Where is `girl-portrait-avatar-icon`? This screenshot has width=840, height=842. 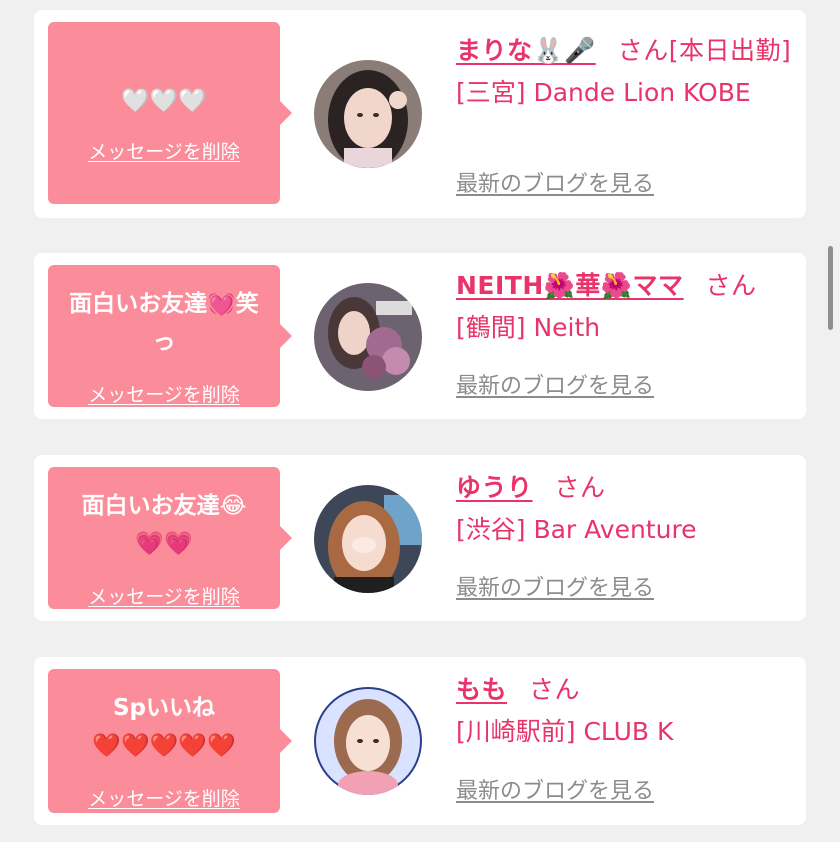 girl-portrait-avatar-icon is located at coordinates (368, 741).